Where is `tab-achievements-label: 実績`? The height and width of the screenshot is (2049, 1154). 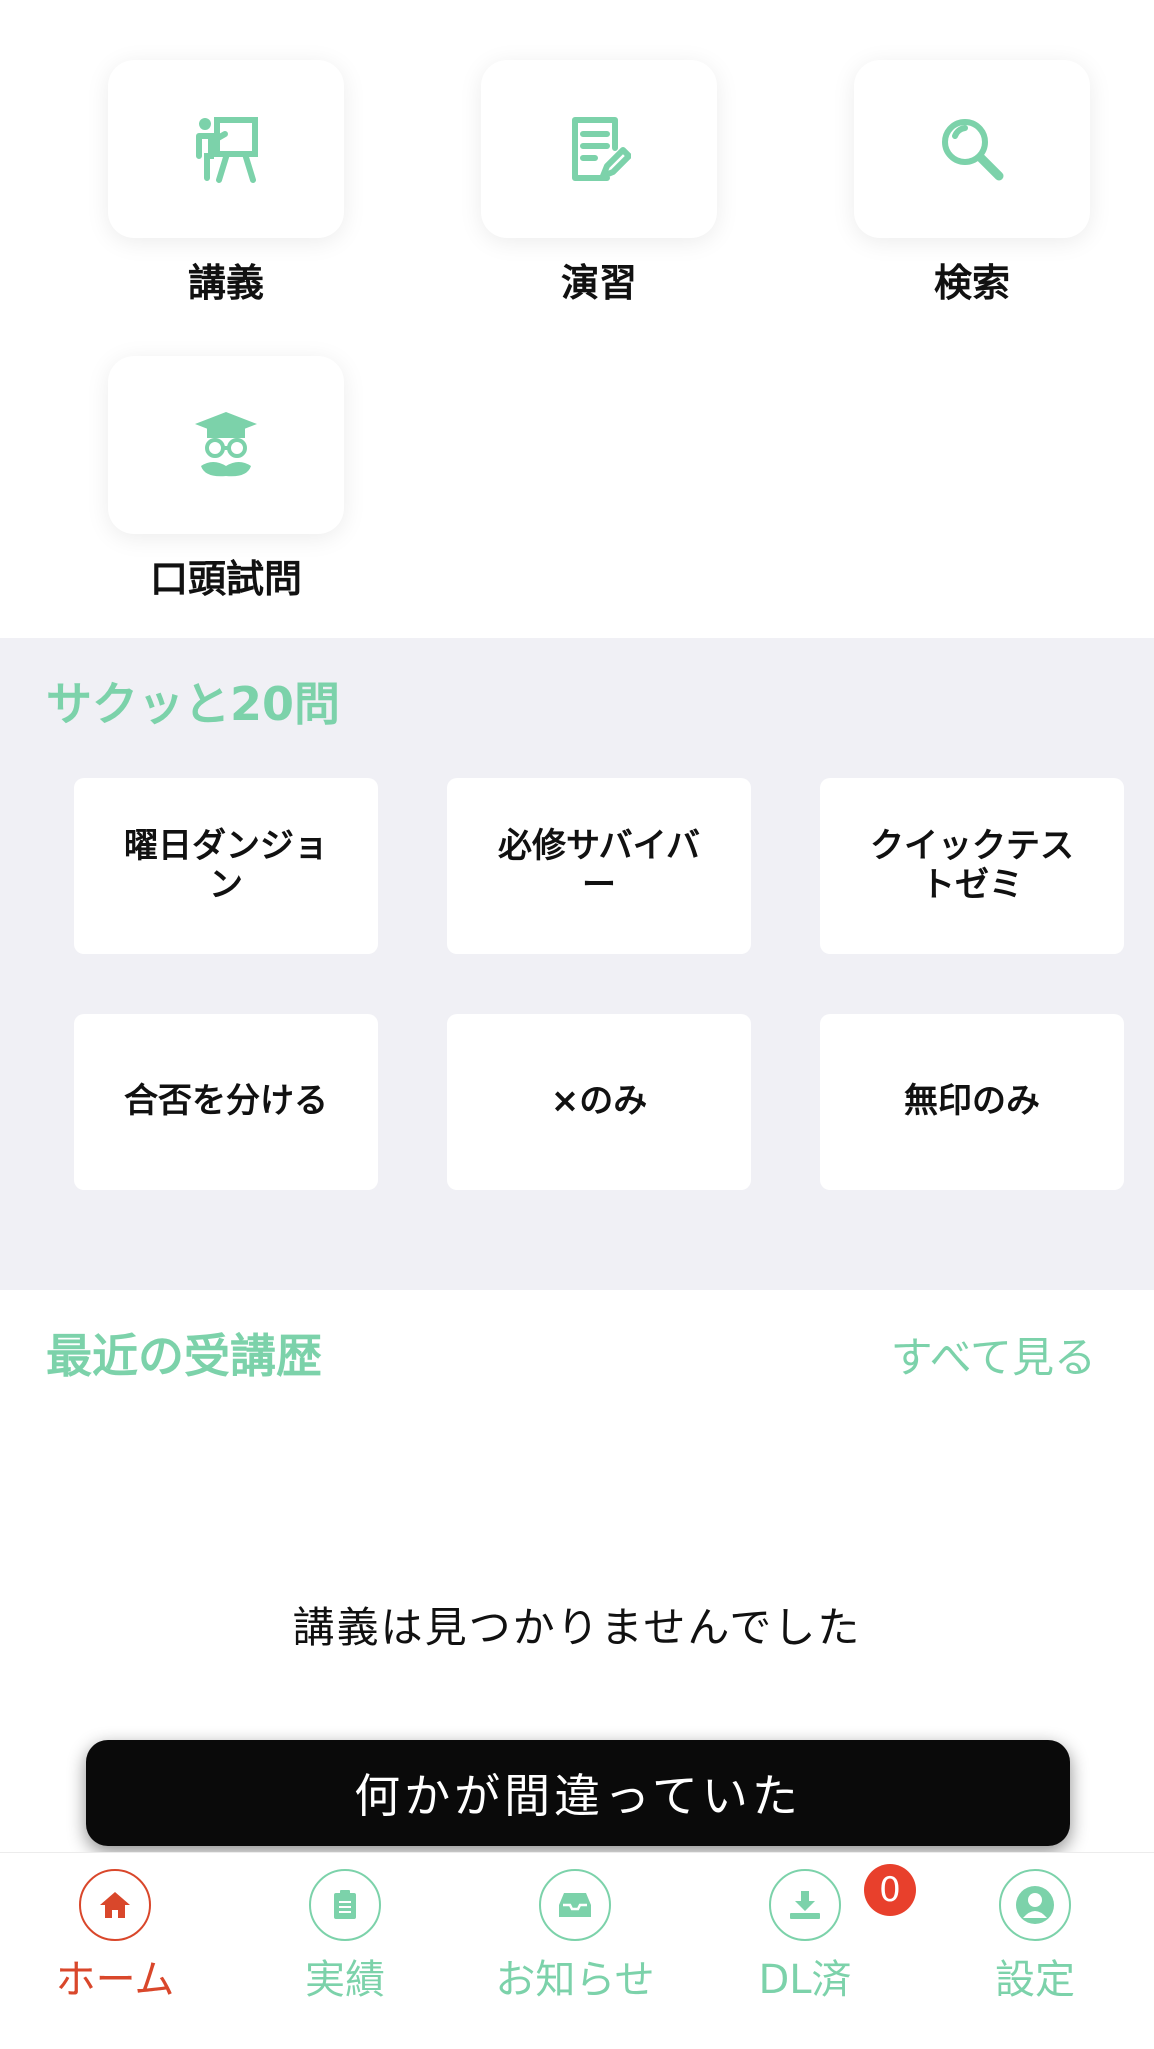
tab-achievements-label: 実績 is located at coordinates (345, 1980).